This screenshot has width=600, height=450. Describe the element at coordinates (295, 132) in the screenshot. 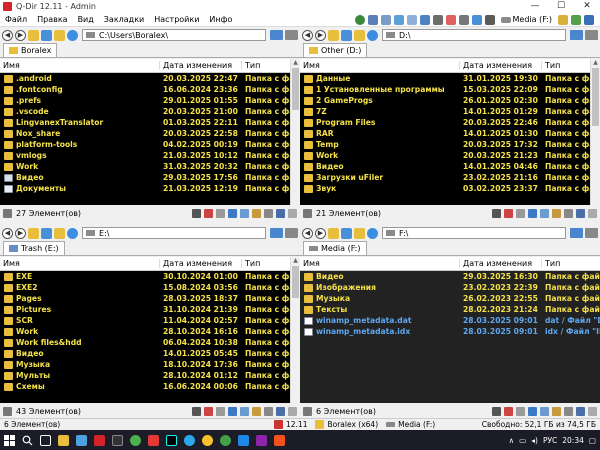

I see `vertical-scrollbar: ▲` at that location.